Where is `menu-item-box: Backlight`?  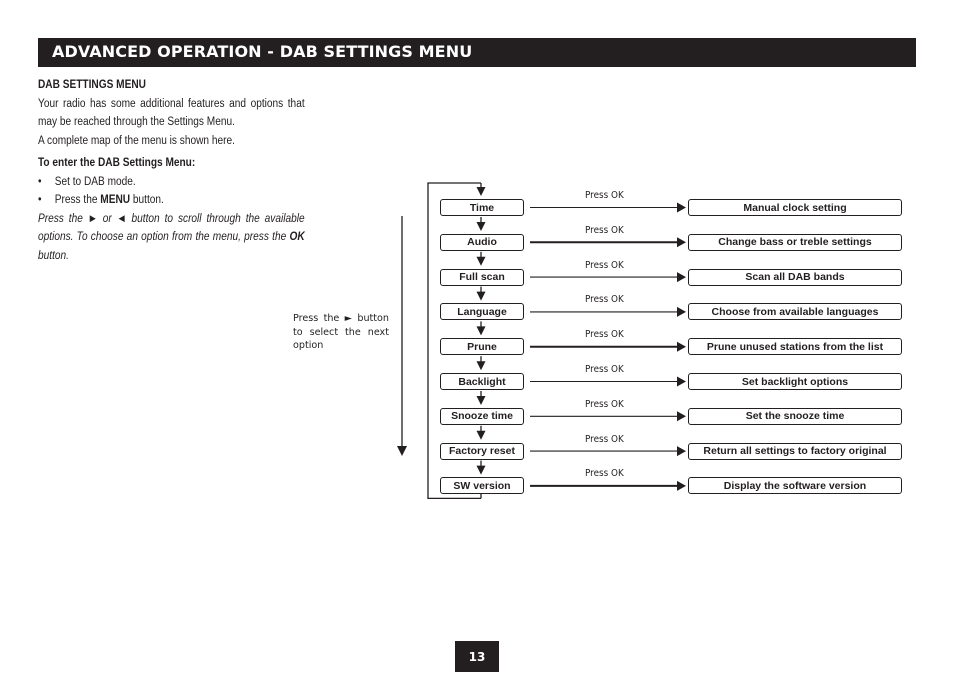
menu-item-box: Backlight is located at coordinates (482, 381).